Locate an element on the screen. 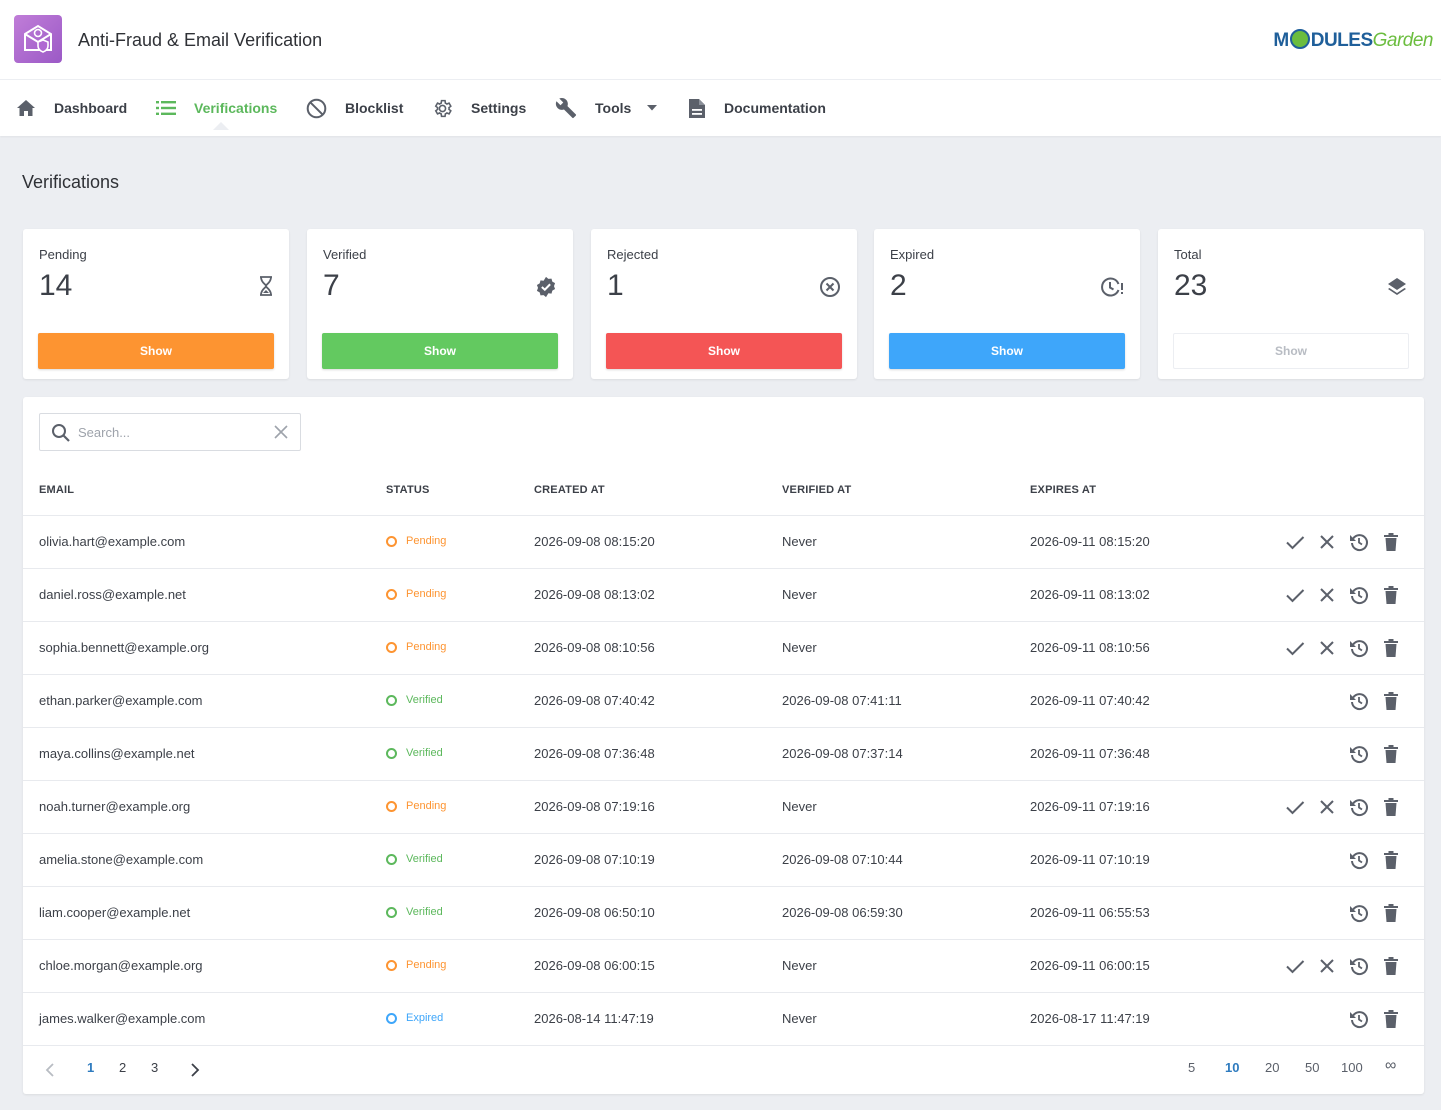 Image resolution: width=1441 pixels, height=1110 pixels. envelope-shield-icon is located at coordinates (38, 38).